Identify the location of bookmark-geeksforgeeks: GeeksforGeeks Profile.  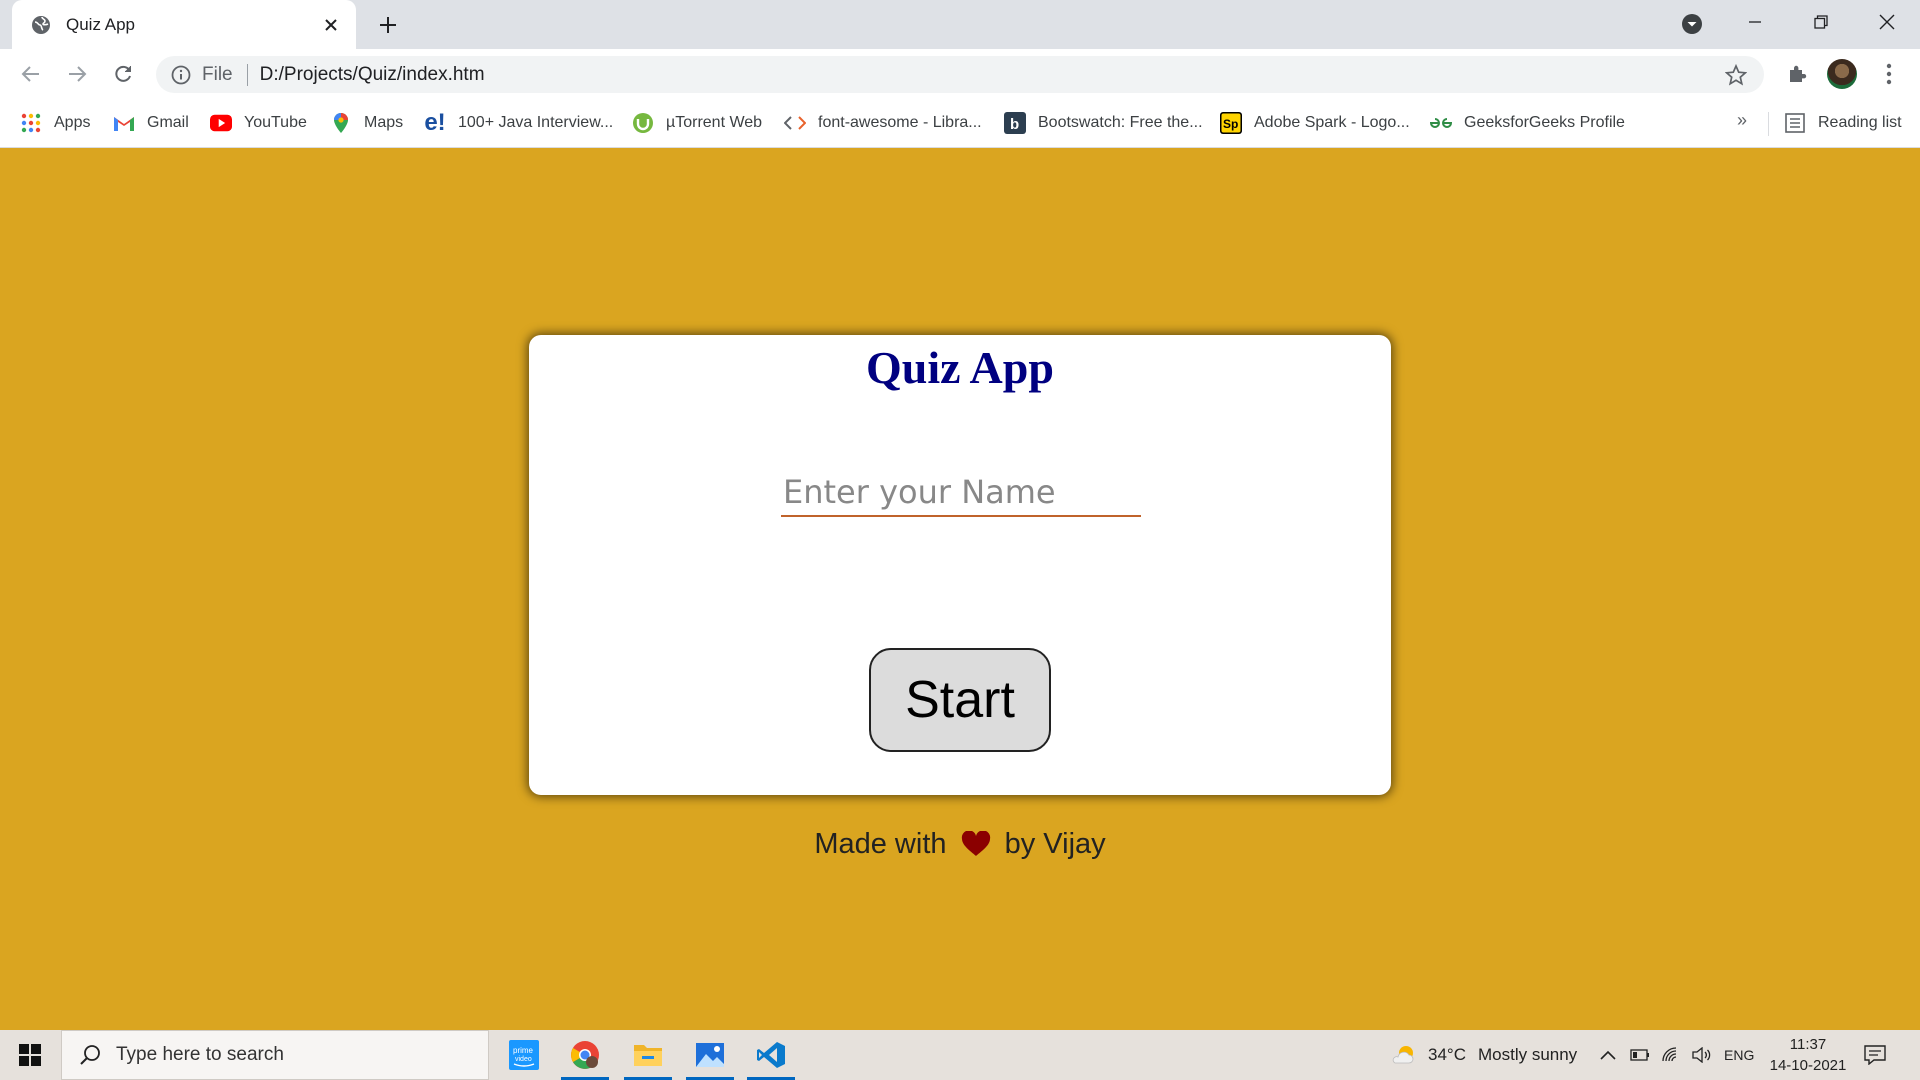
(1527, 123).